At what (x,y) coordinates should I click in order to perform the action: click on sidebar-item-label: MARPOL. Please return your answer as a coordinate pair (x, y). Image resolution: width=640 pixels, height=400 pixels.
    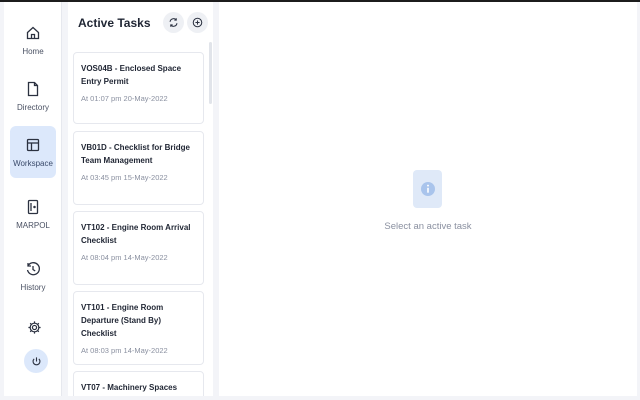
    Looking at the image, I should click on (33, 225).